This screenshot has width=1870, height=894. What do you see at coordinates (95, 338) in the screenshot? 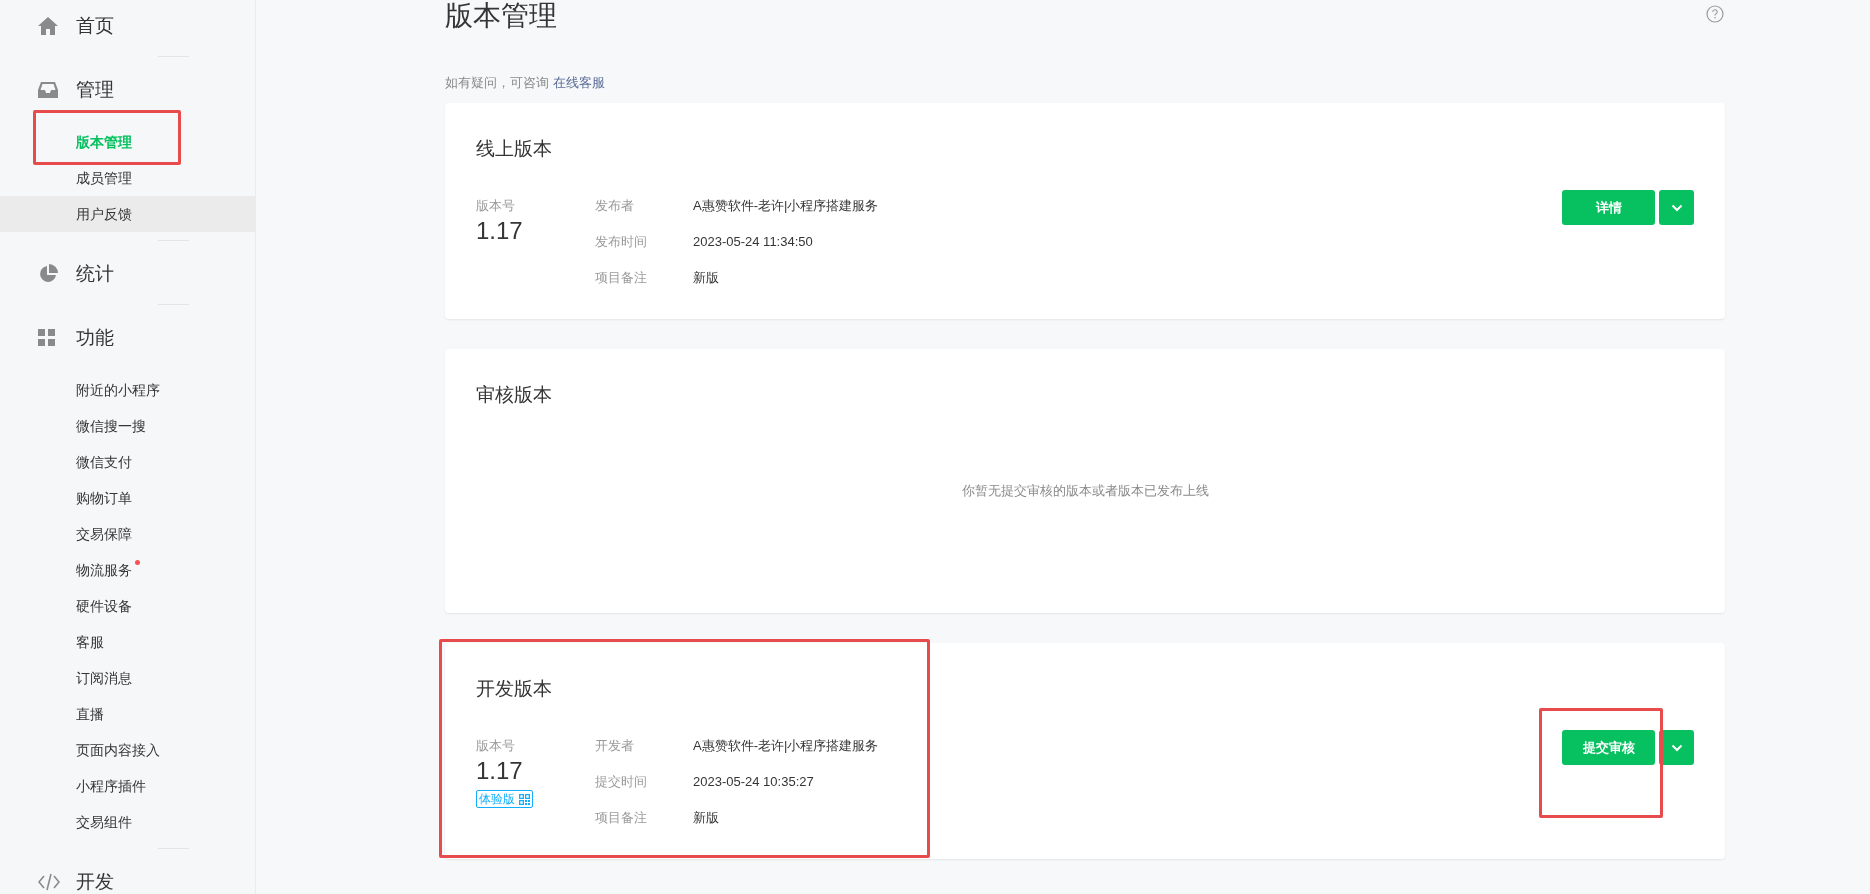
I see `nav-group-label: 功能` at bounding box center [95, 338].